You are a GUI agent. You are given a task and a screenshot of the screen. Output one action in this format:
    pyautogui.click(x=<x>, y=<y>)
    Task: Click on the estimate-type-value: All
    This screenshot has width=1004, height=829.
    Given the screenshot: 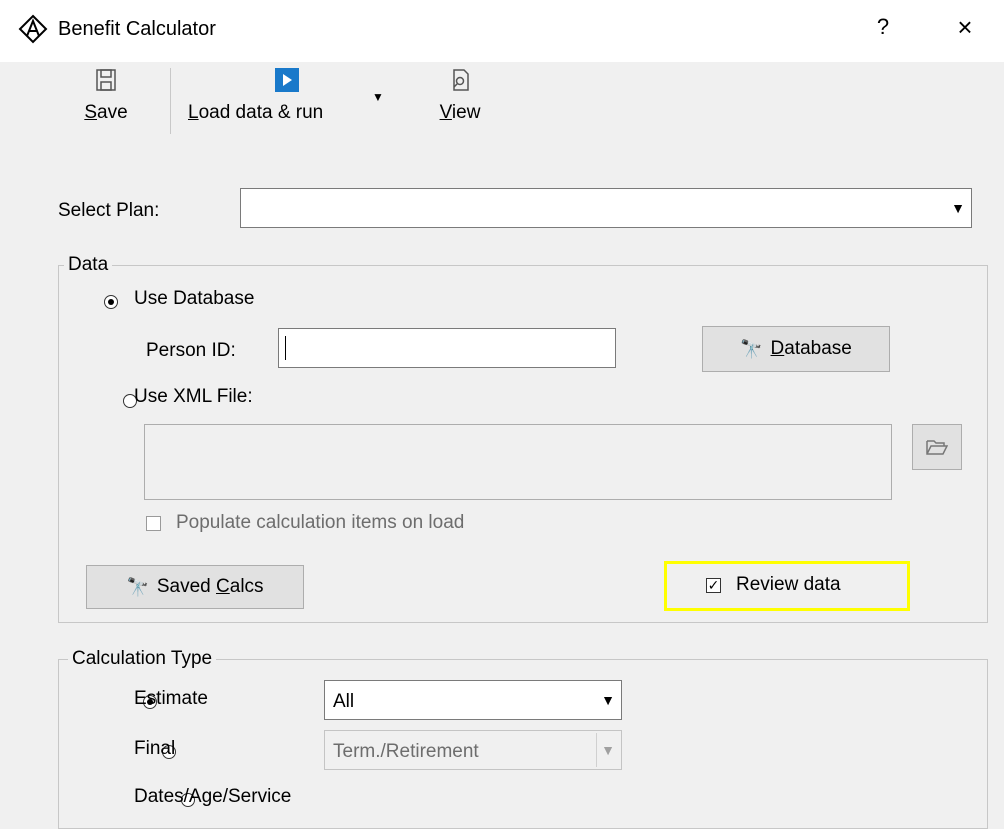 What is the action you would take?
    pyautogui.click(x=344, y=701)
    